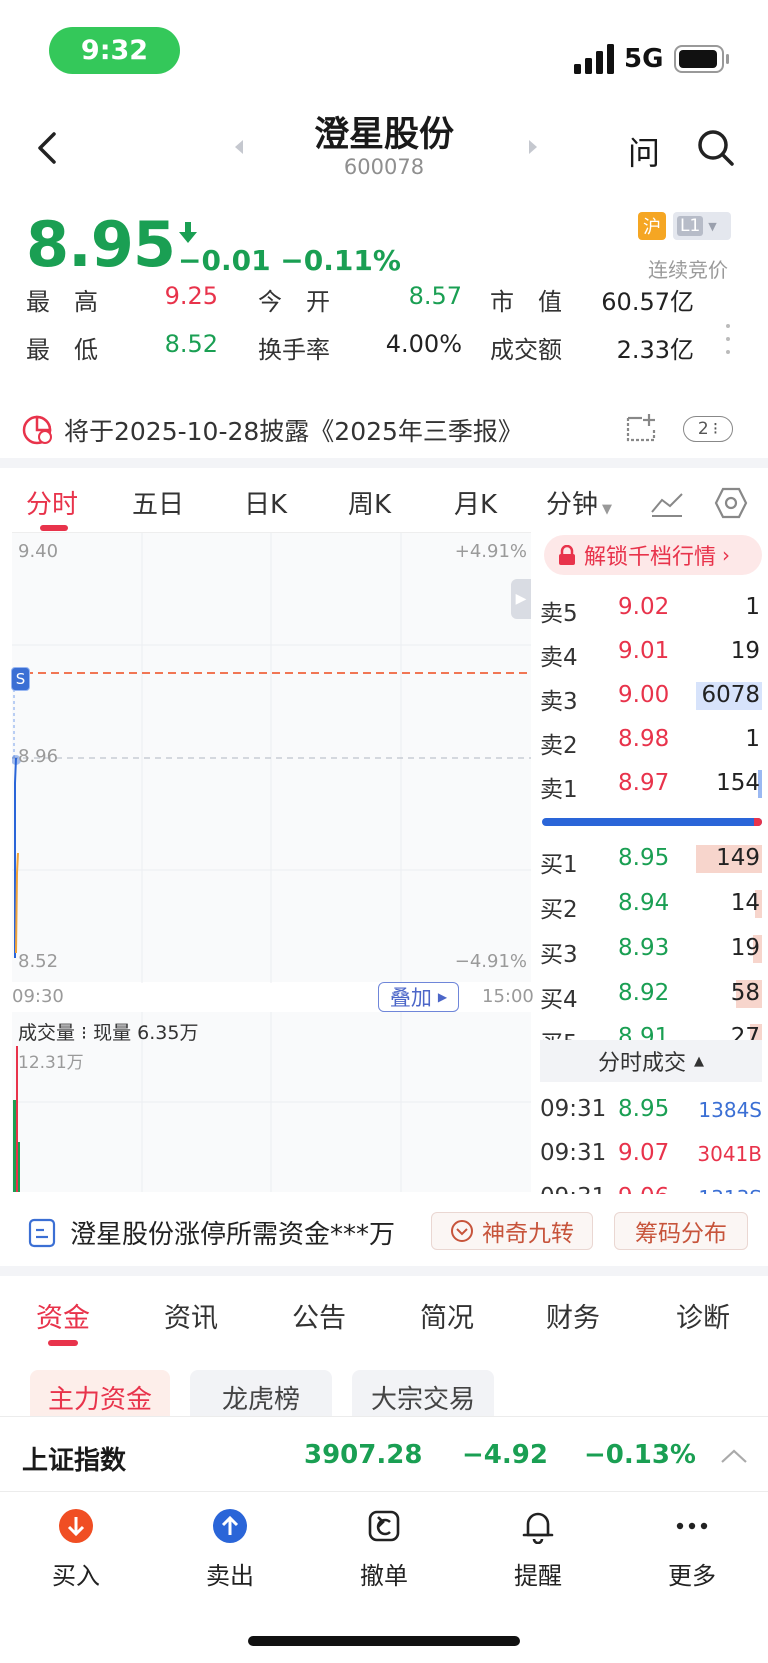 The width and height of the screenshot is (768, 1663). Describe the element at coordinates (731, 503) in the screenshot. I see `settings-icon` at that location.